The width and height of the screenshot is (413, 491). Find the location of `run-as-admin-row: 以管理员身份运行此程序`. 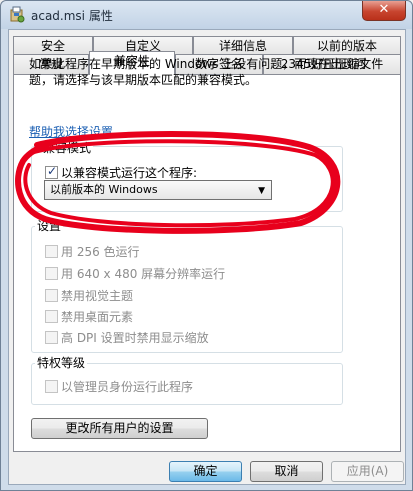

run-as-admin-row: 以管理员身份运行此程序 is located at coordinates (119, 386).